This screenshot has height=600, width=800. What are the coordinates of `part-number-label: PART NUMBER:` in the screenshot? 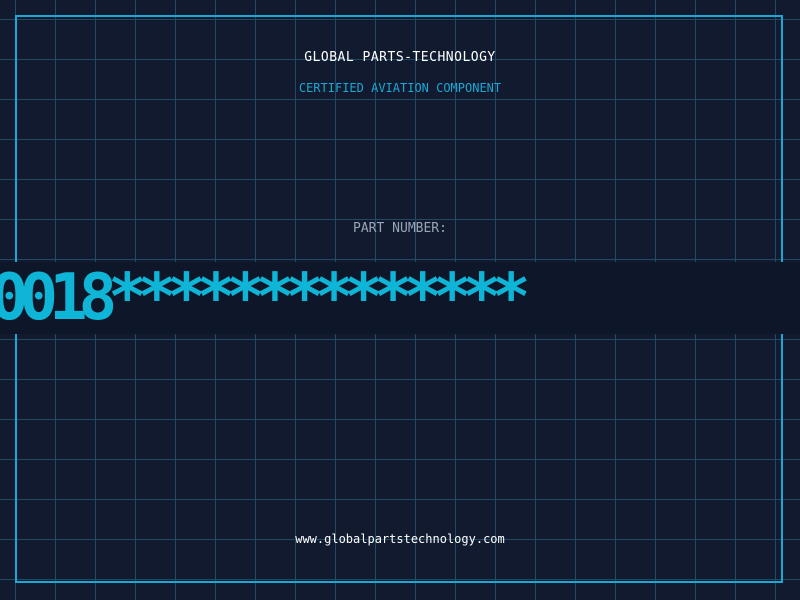 It's located at (400, 228).